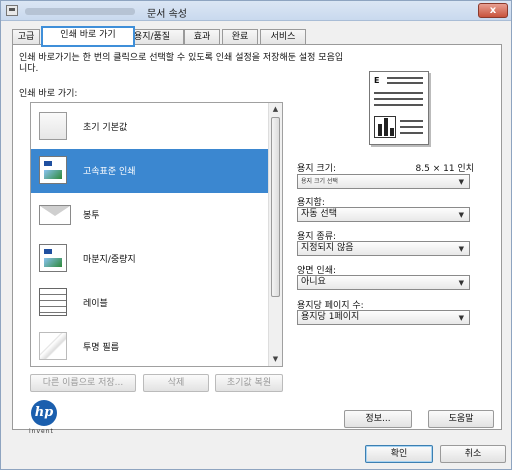 Image resolution: width=512 pixels, height=470 pixels. Describe the element at coordinates (88, 36) in the screenshot. I see `tab-printing-shortcuts: 인쇄 바로 가기` at that location.